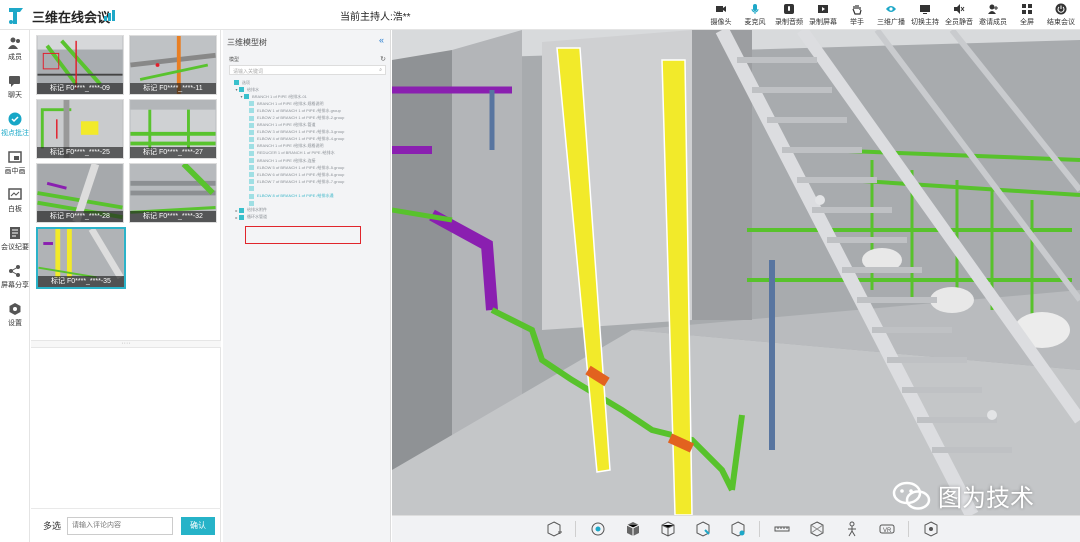 This screenshot has height=542, width=1080. Describe the element at coordinates (891, 15) in the screenshot. I see `3d-broadcast-button: 三维广播` at that location.